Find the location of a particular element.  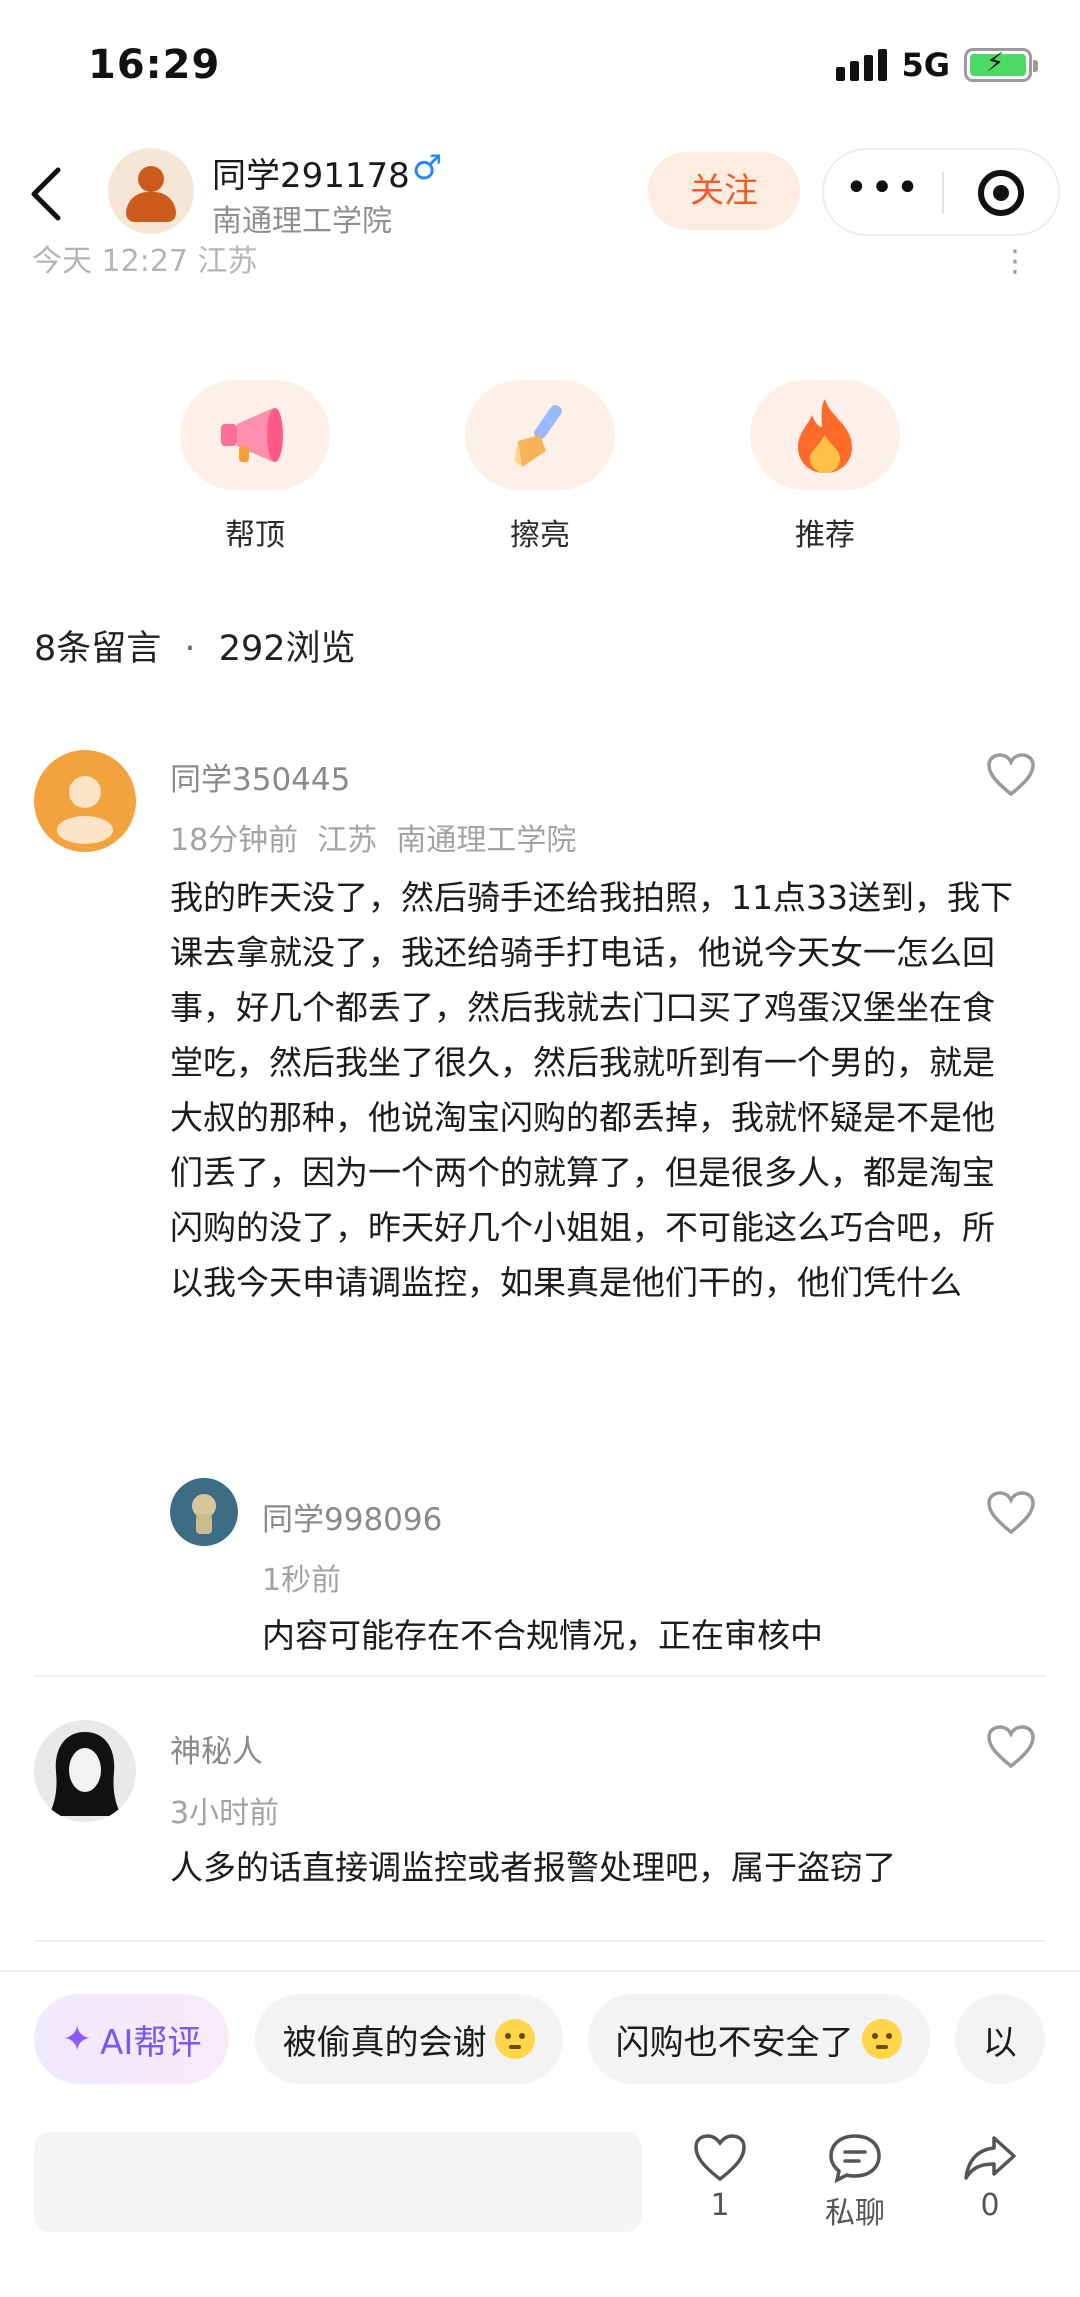

post-time: 今天 12:27 is located at coordinates (110, 259).